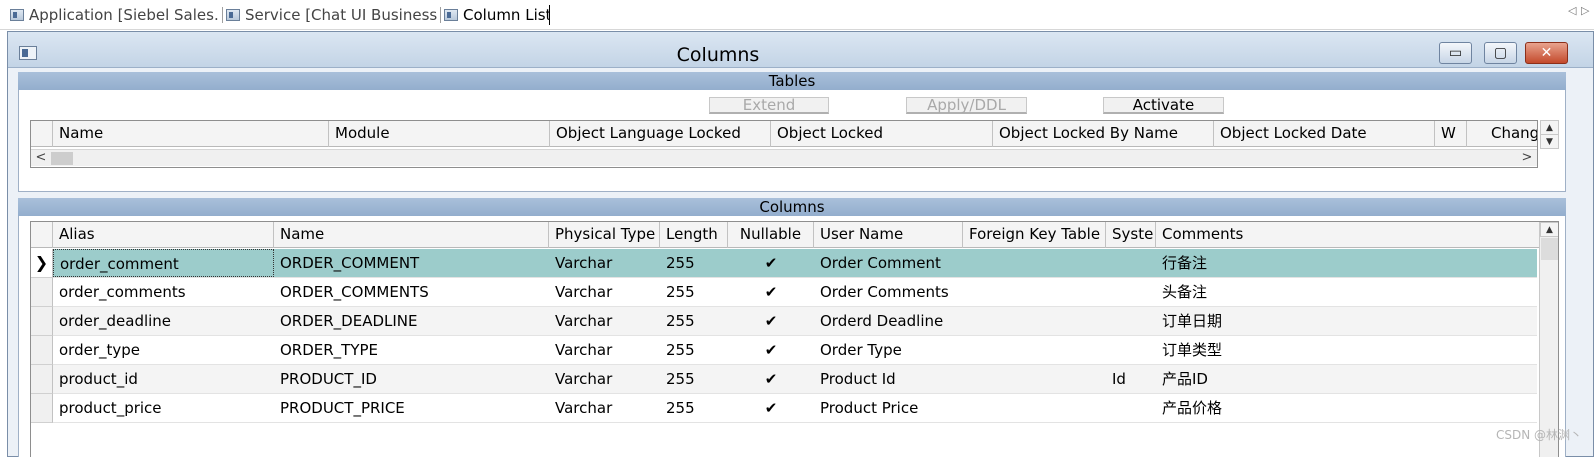 This screenshot has width=1594, height=457. What do you see at coordinates (163, 235) in the screenshot?
I see `column-header-alias: Alias` at bounding box center [163, 235].